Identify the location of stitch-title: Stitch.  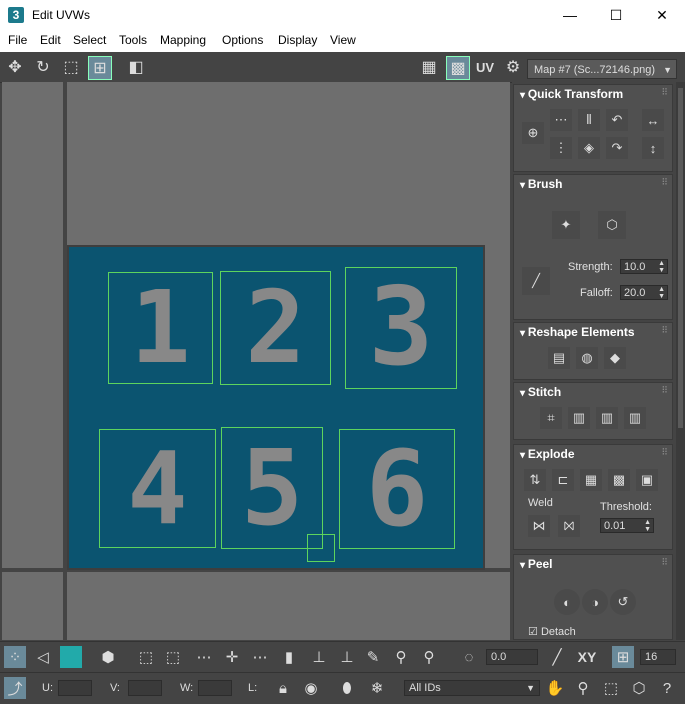
(540, 392).